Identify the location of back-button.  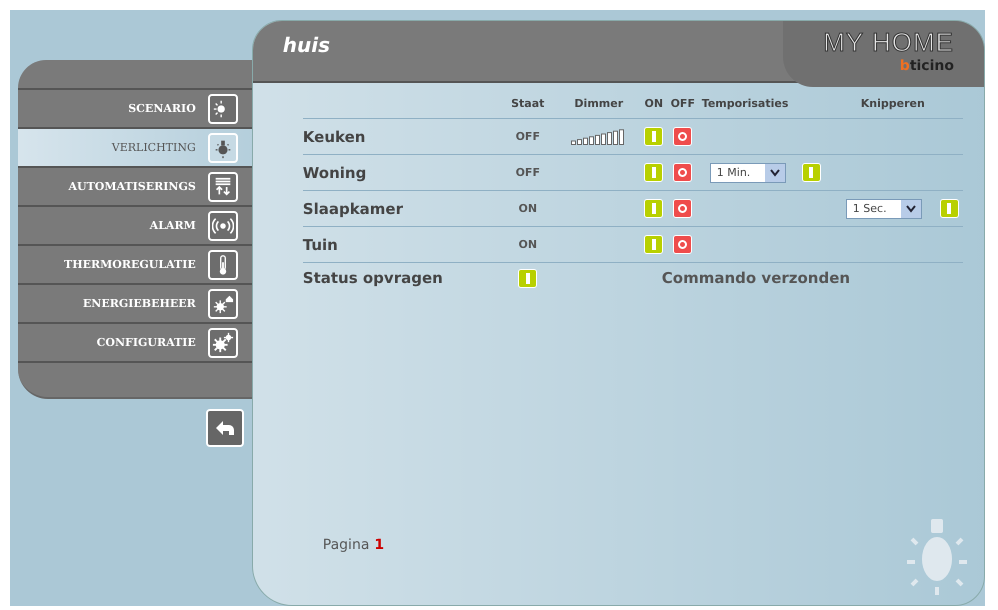
(225, 428).